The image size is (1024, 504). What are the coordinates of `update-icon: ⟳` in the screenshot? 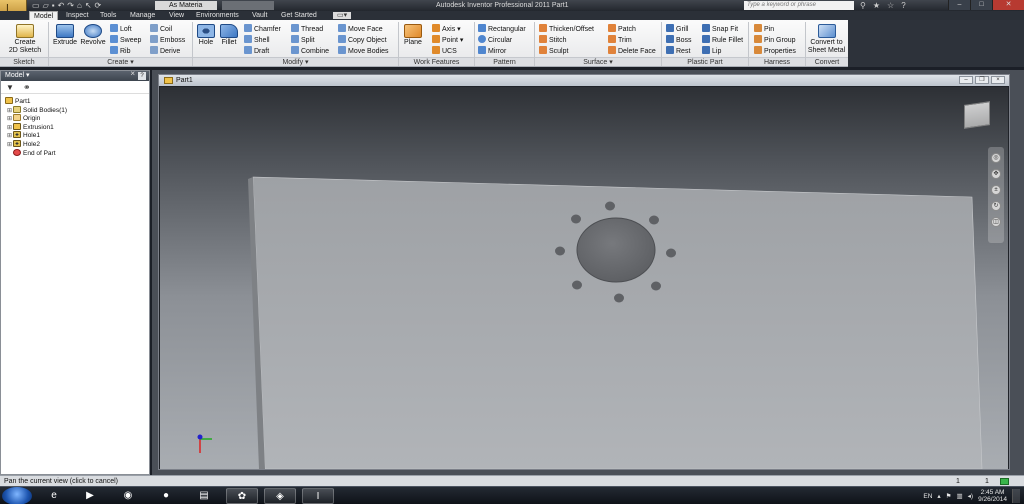 It's located at (98, 5).